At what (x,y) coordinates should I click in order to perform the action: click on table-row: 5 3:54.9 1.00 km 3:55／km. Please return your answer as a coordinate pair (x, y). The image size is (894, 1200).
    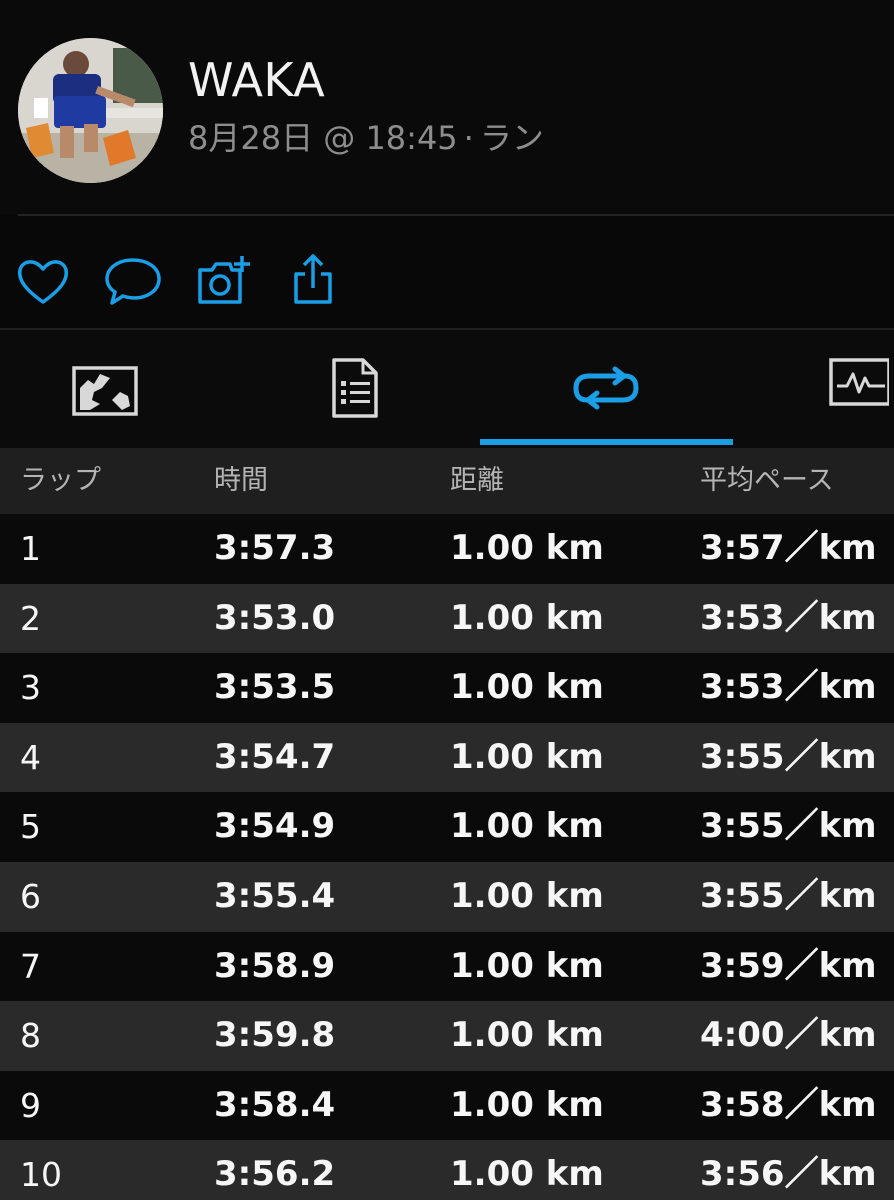
    Looking at the image, I should click on (447, 827).